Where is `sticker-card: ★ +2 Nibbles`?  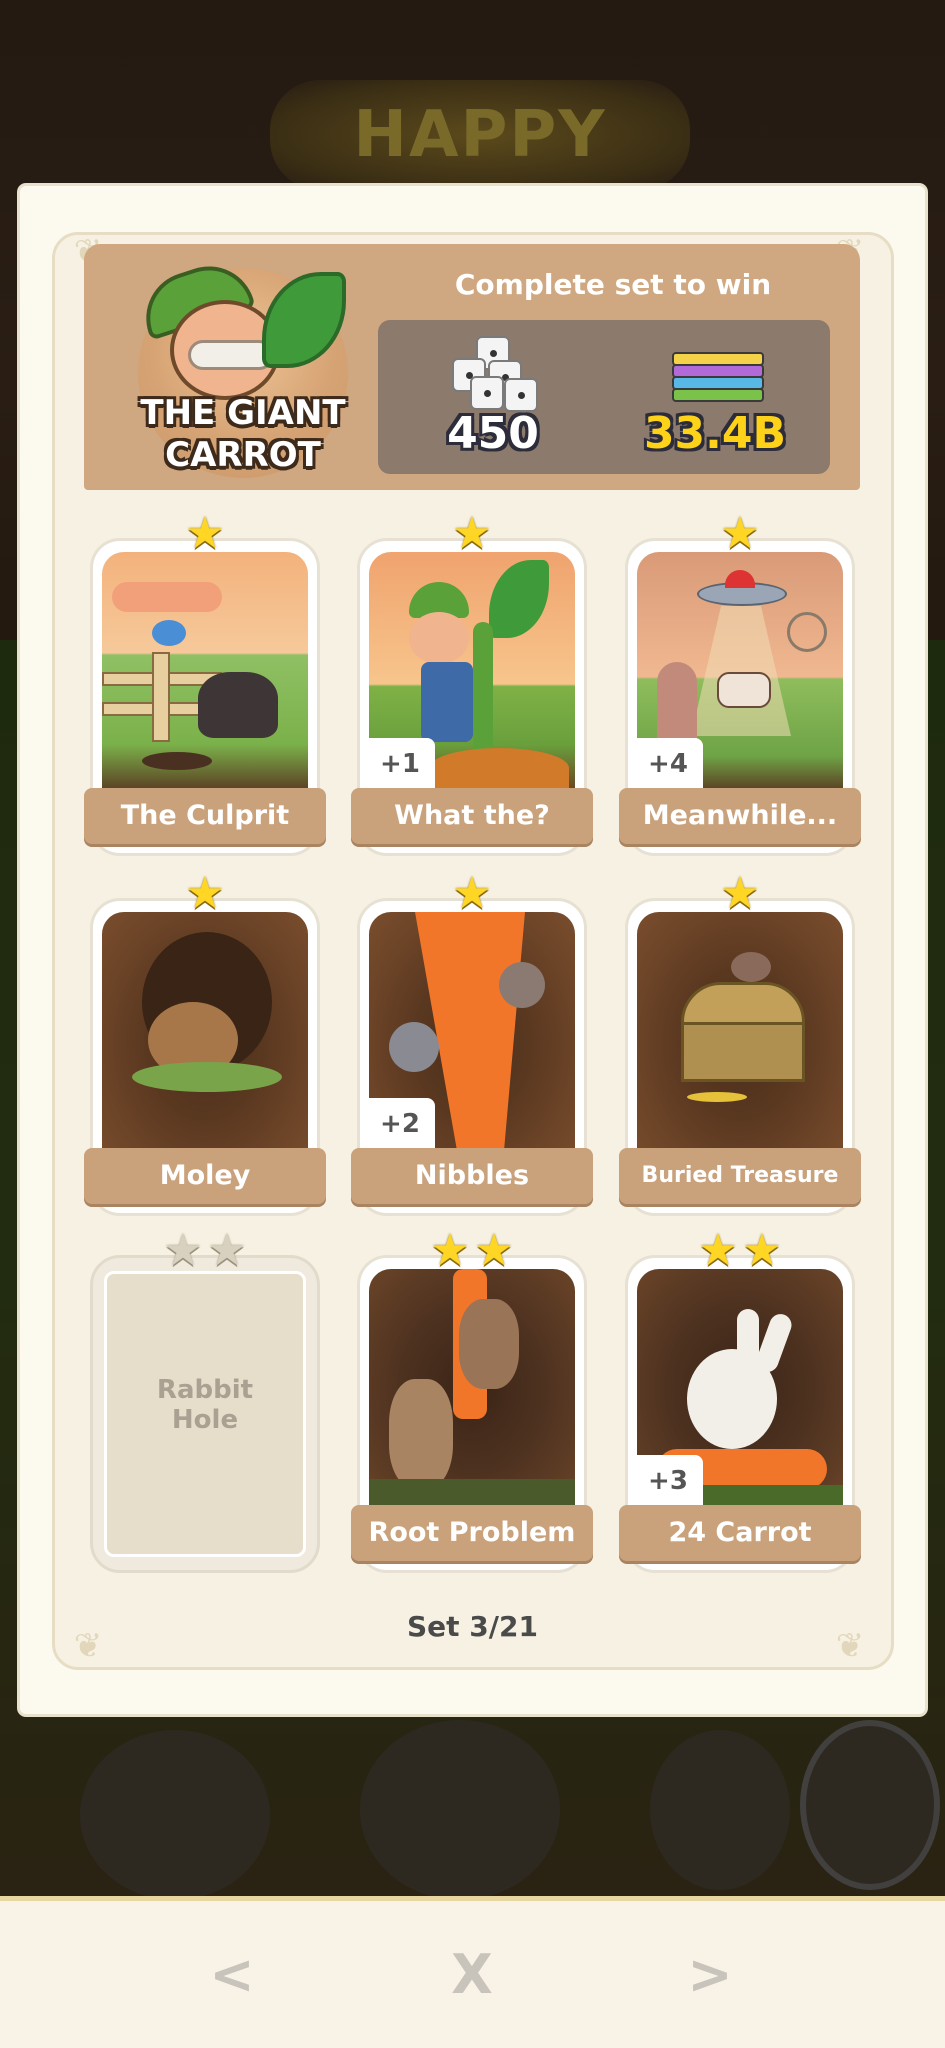 sticker-card: ★ +2 Nibbles is located at coordinates (472, 1044).